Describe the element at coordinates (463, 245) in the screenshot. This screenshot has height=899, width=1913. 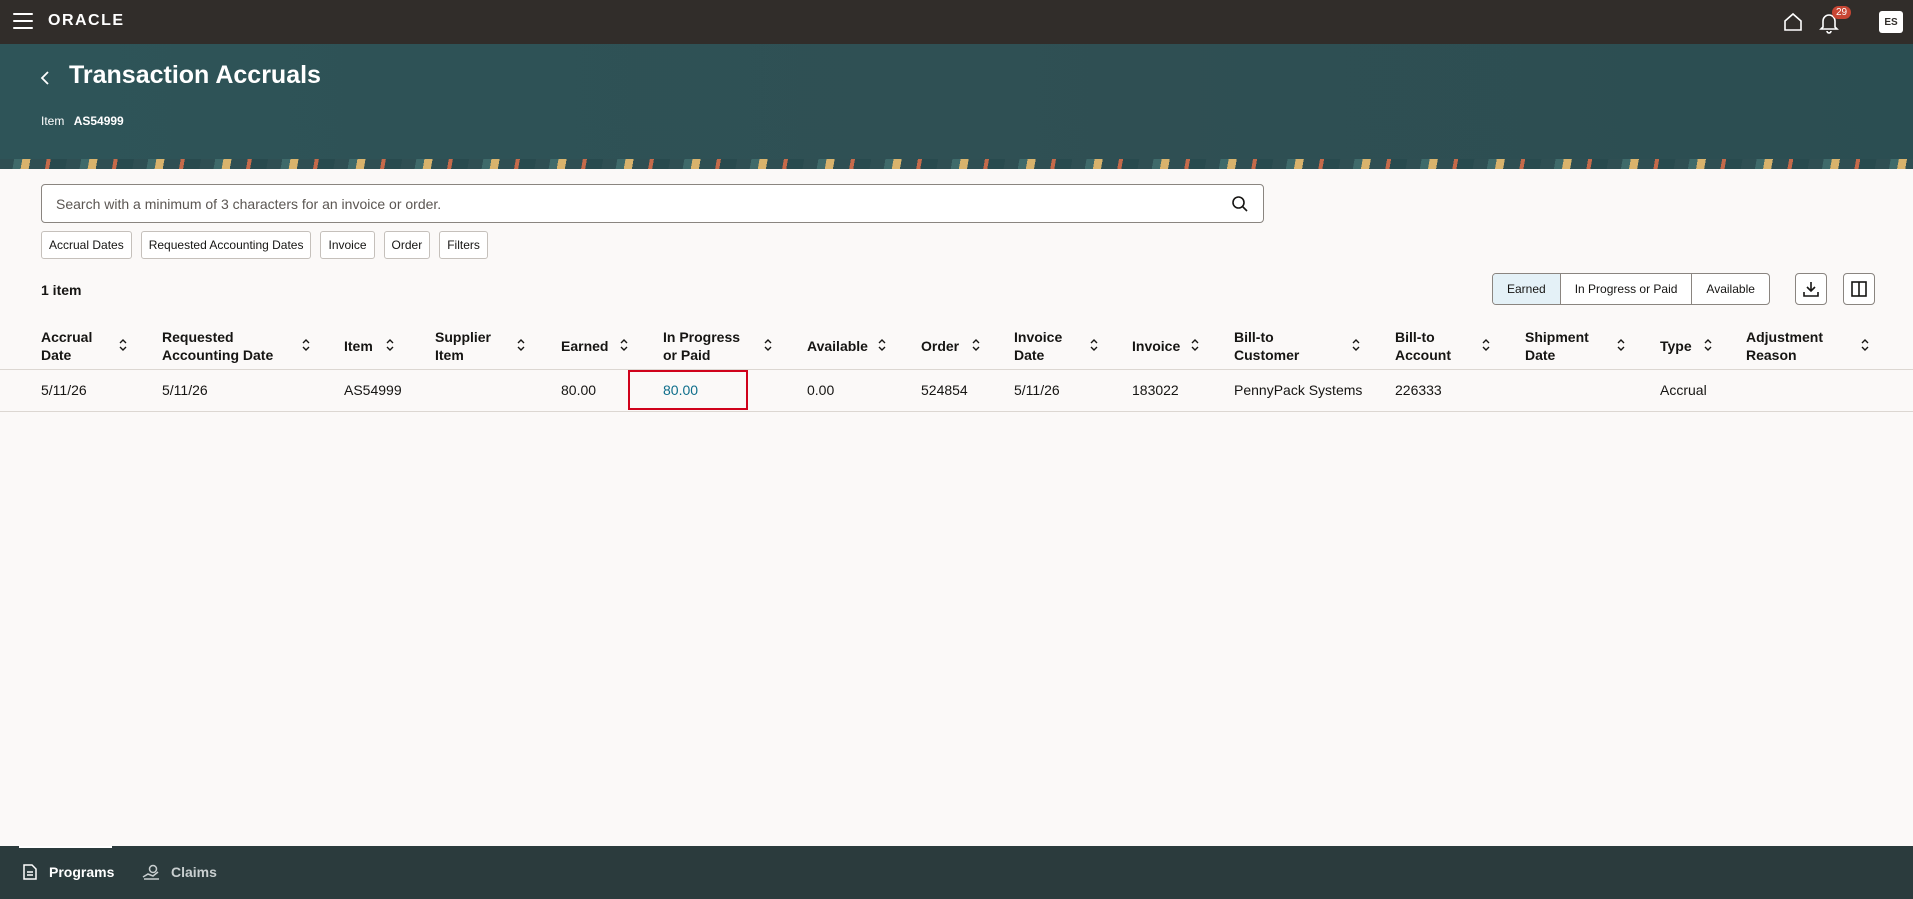
I see `filter-filters: Filters` at that location.